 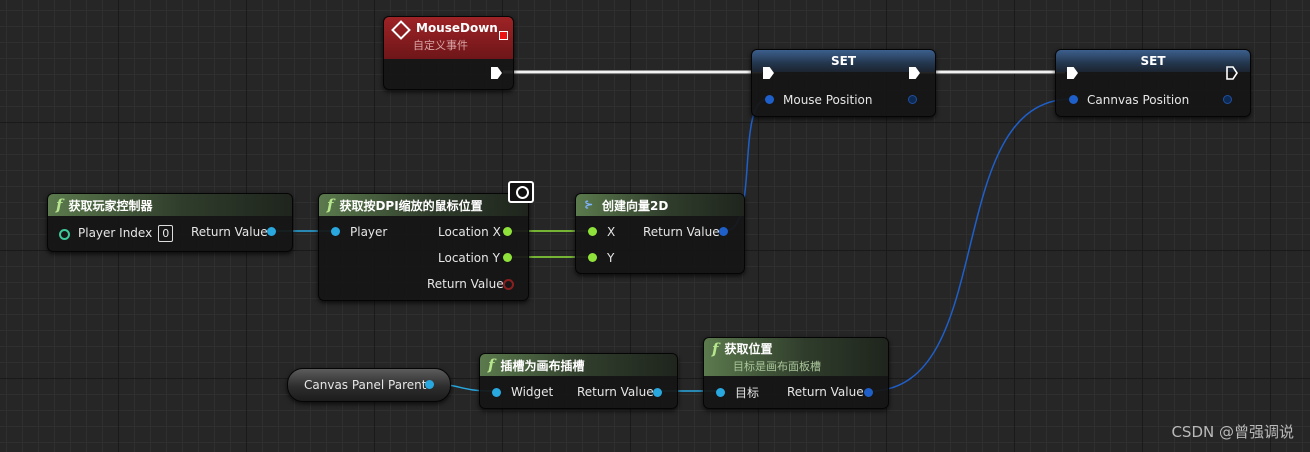 I want to click on event-exec-out-pin, so click(x=496, y=73).